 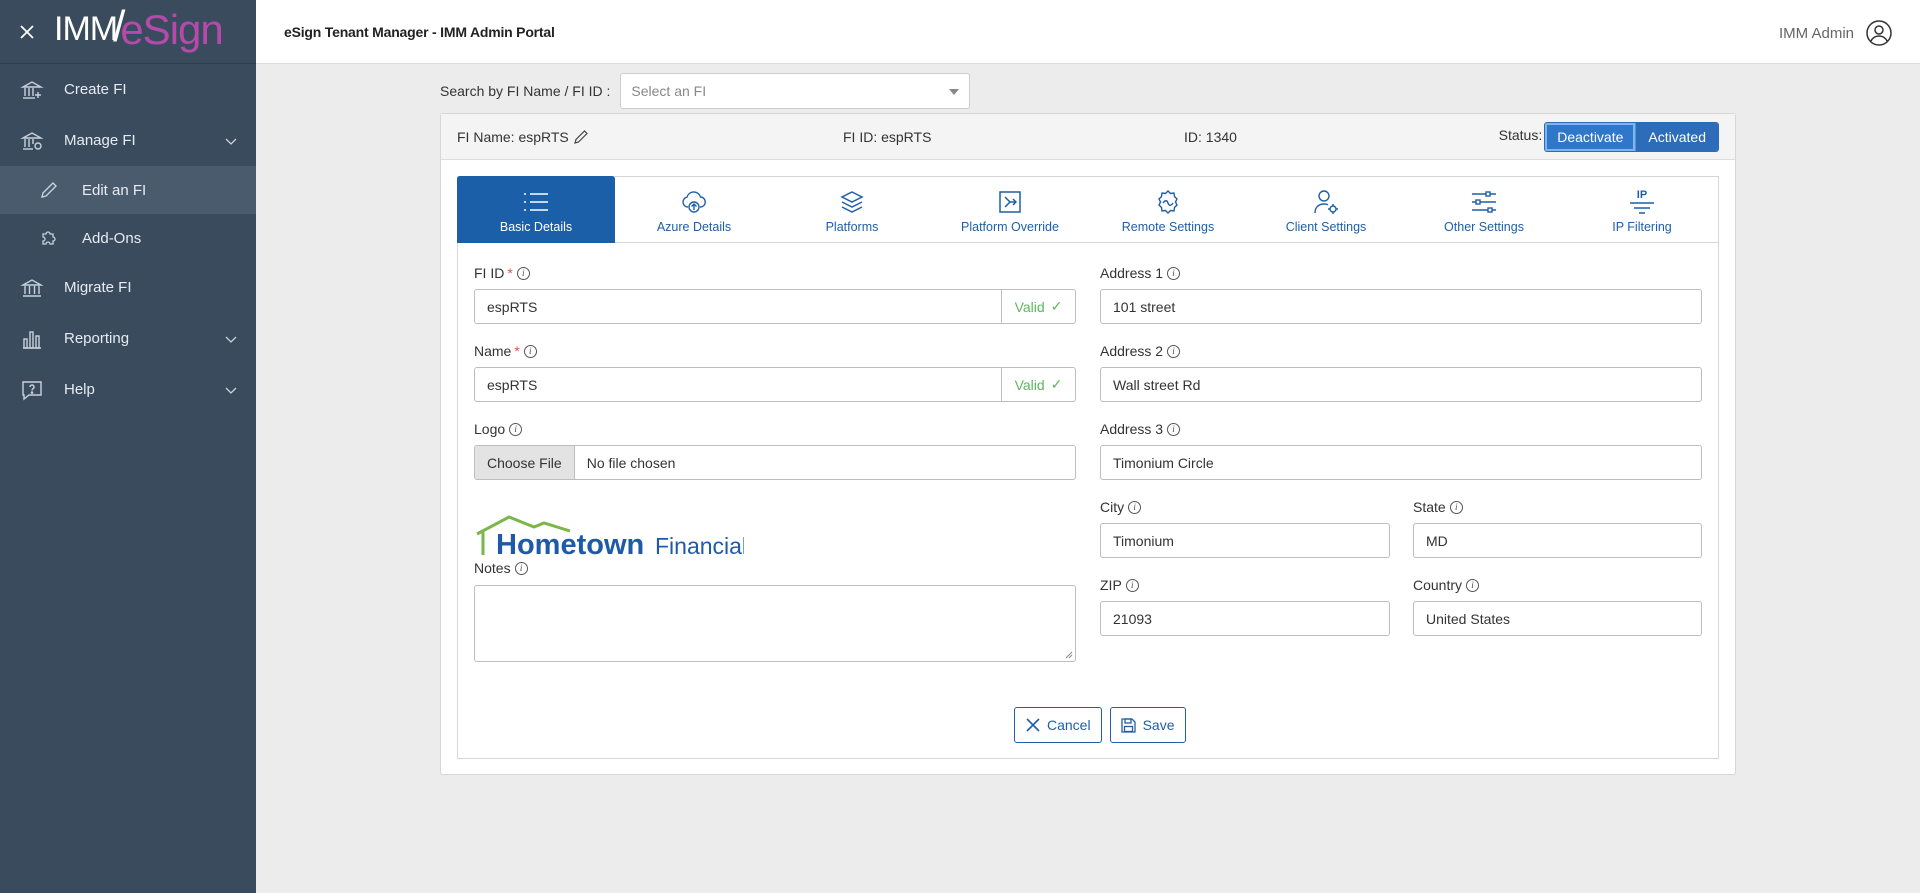 I want to click on tab-azure-details: Azure Details, so click(x=694, y=209).